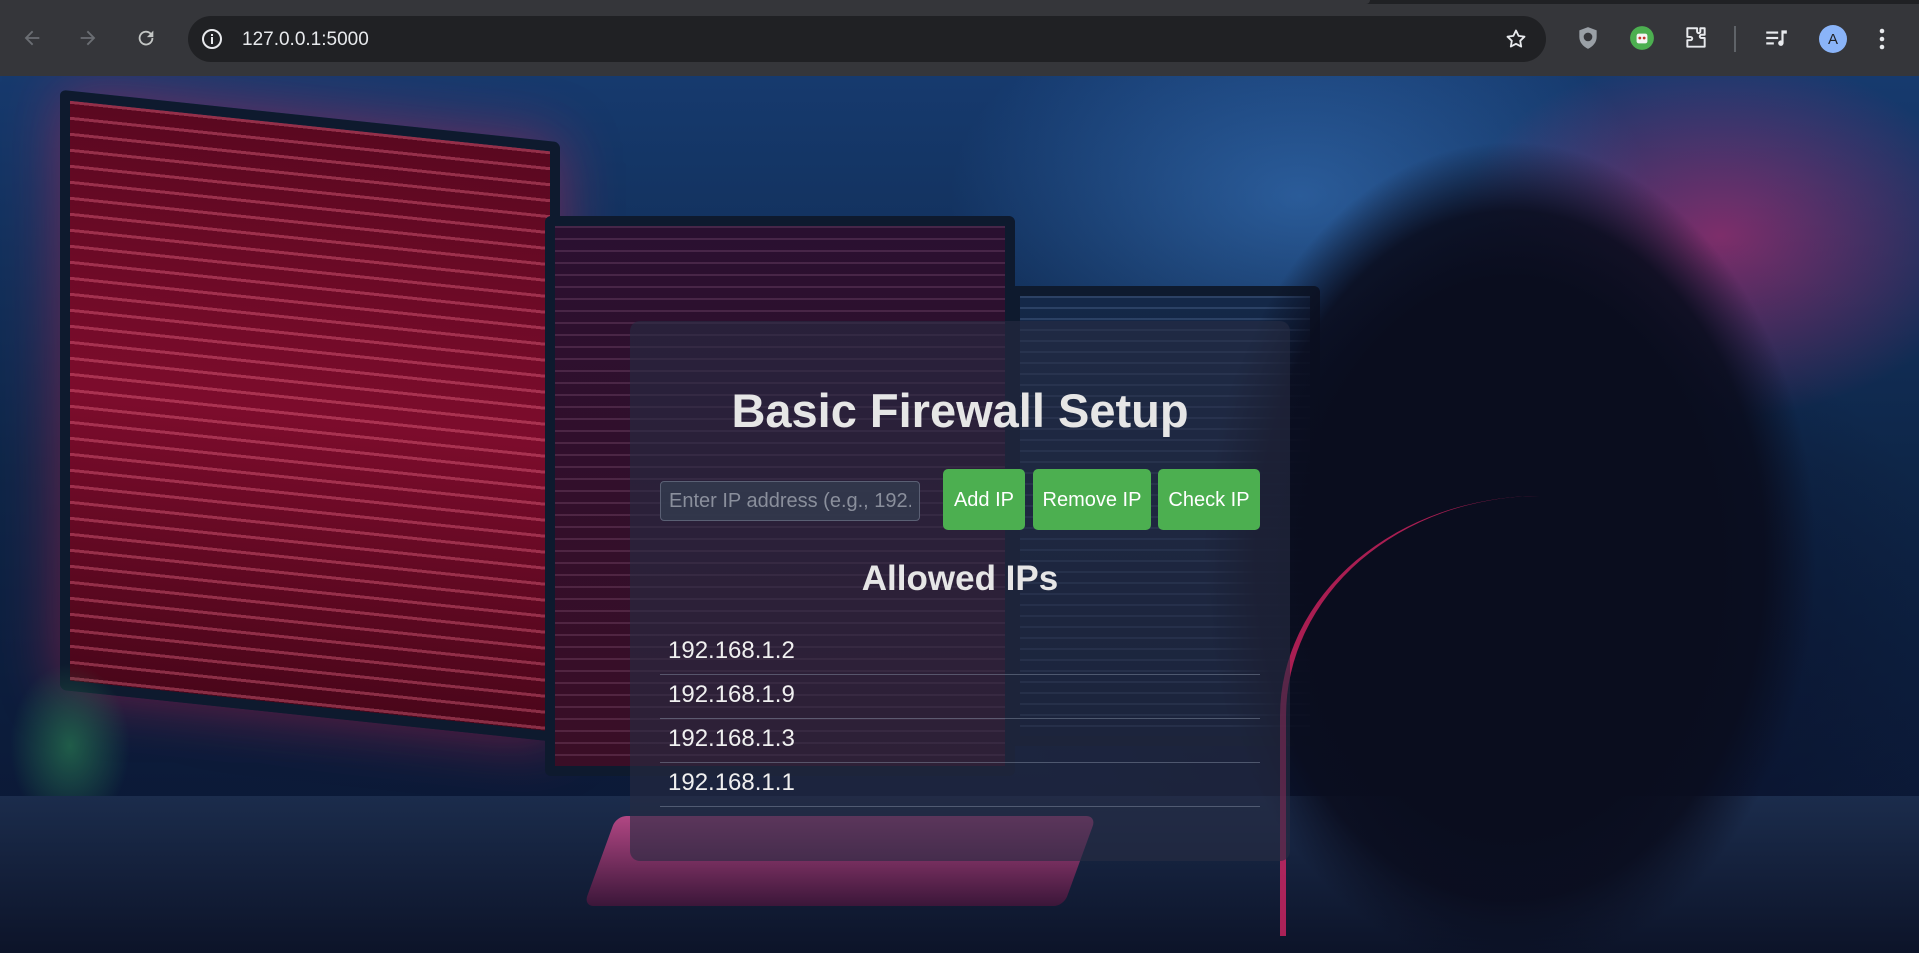 This screenshot has width=1919, height=953. Describe the element at coordinates (1735, 39) in the screenshot. I see `toolbar-divider` at that location.